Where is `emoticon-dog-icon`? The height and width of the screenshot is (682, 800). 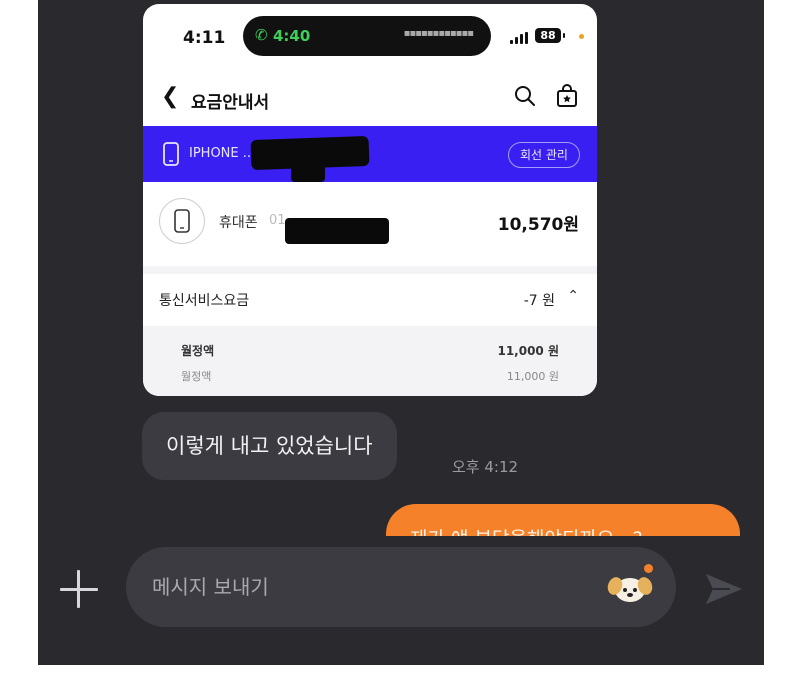 emoticon-dog-icon is located at coordinates (630, 588).